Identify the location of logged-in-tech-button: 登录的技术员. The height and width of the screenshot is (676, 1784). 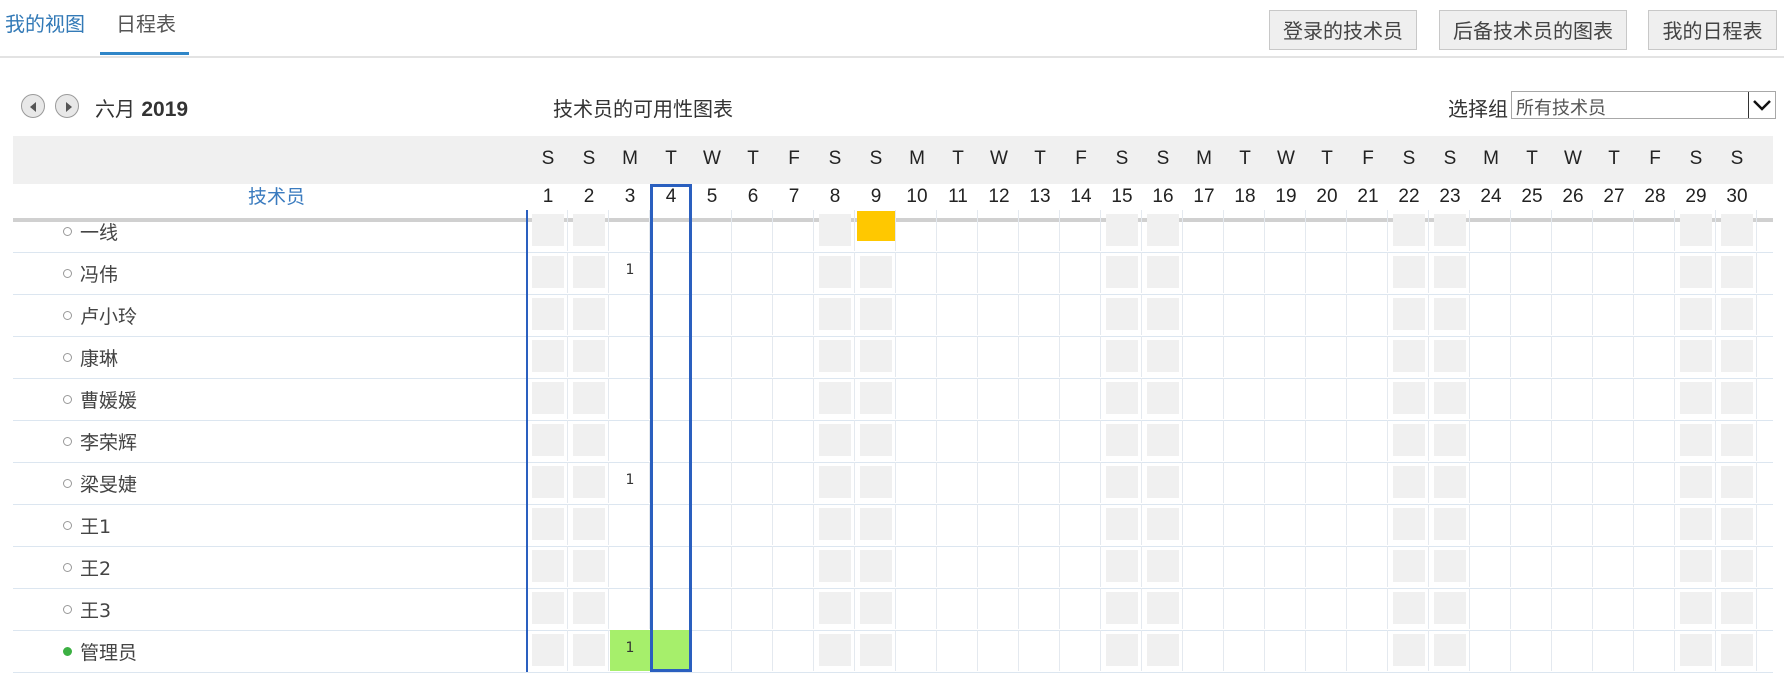
(1343, 30).